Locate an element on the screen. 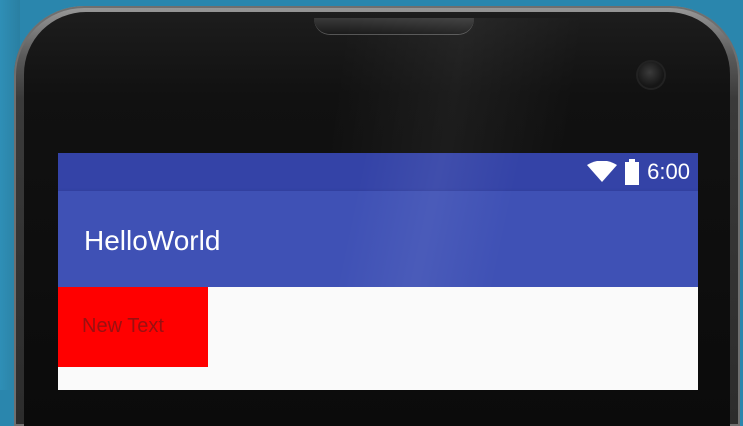  text-view-box: New Text is located at coordinates (133, 327).